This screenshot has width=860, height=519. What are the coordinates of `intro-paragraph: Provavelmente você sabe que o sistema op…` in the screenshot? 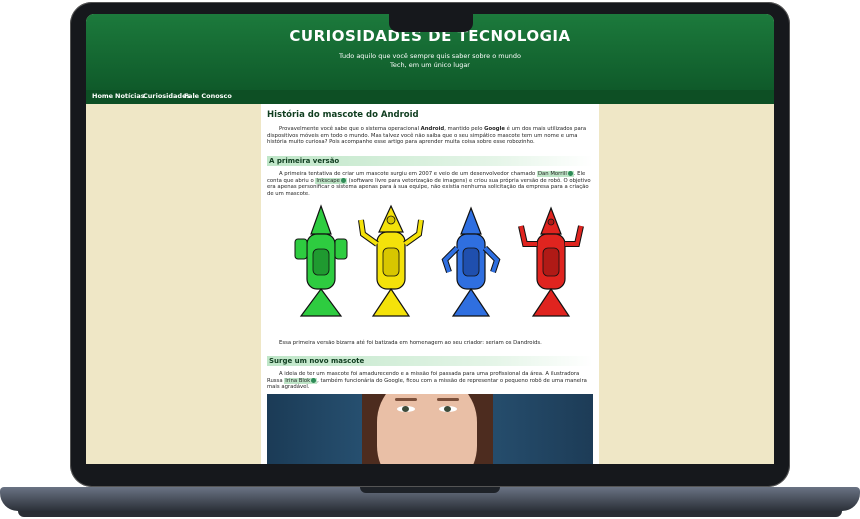 It's located at (430, 136).